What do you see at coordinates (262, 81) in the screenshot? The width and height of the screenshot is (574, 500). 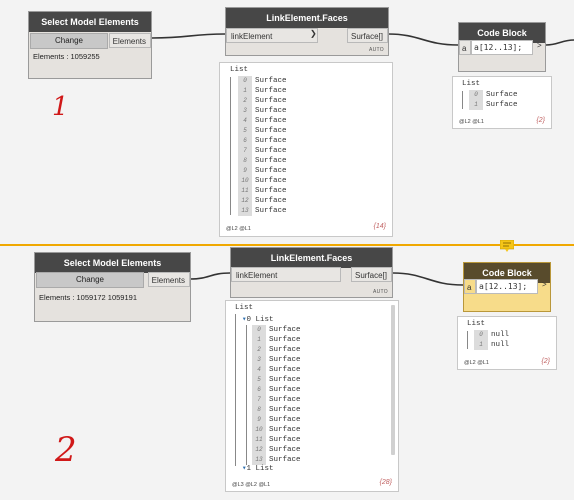 I see `list-item: 0 Surface` at bounding box center [262, 81].